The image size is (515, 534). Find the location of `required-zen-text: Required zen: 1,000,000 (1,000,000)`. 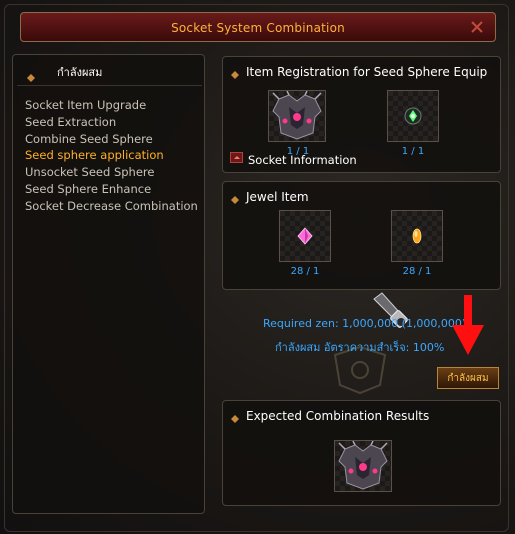

required-zen-text: Required zen: 1,000,000 (1,000,000) is located at coordinates (365, 323).